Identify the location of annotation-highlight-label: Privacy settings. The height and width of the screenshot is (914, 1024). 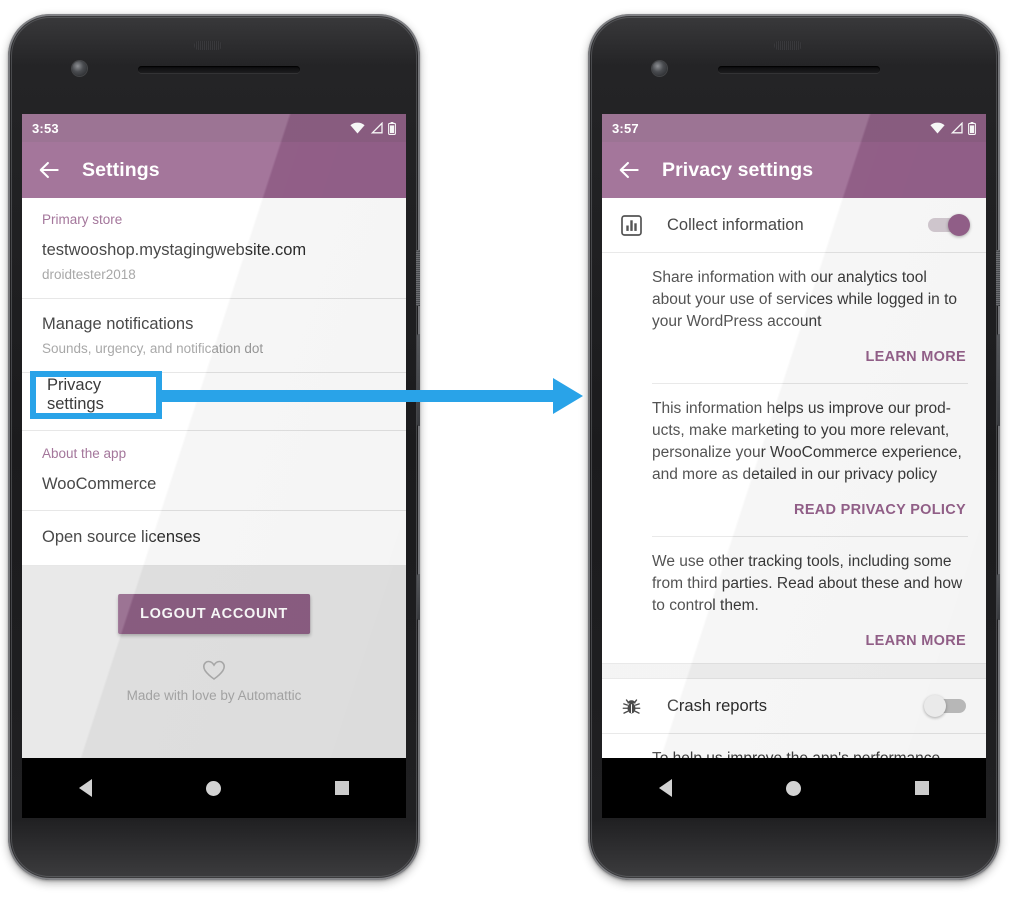
(75, 394).